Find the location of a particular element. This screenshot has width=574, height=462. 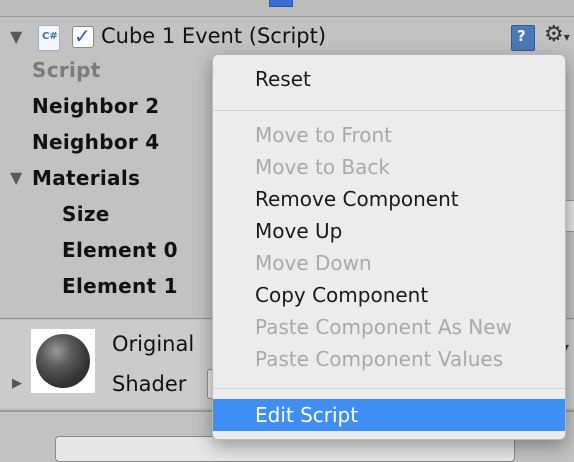

menu-item-label: Remove Component is located at coordinates (357, 199).